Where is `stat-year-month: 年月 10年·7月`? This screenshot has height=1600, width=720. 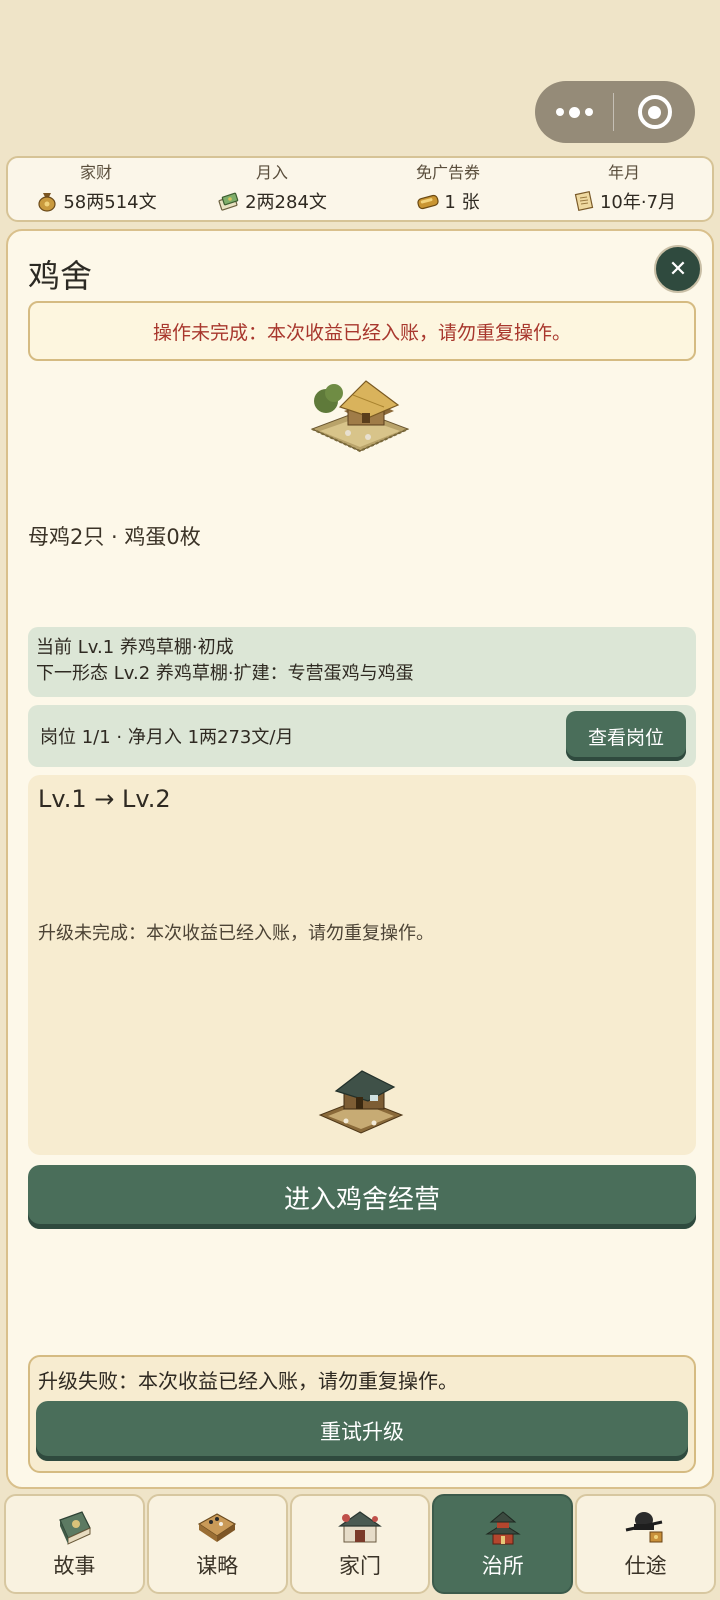 stat-year-month: 年月 10年·7月 is located at coordinates (624, 189).